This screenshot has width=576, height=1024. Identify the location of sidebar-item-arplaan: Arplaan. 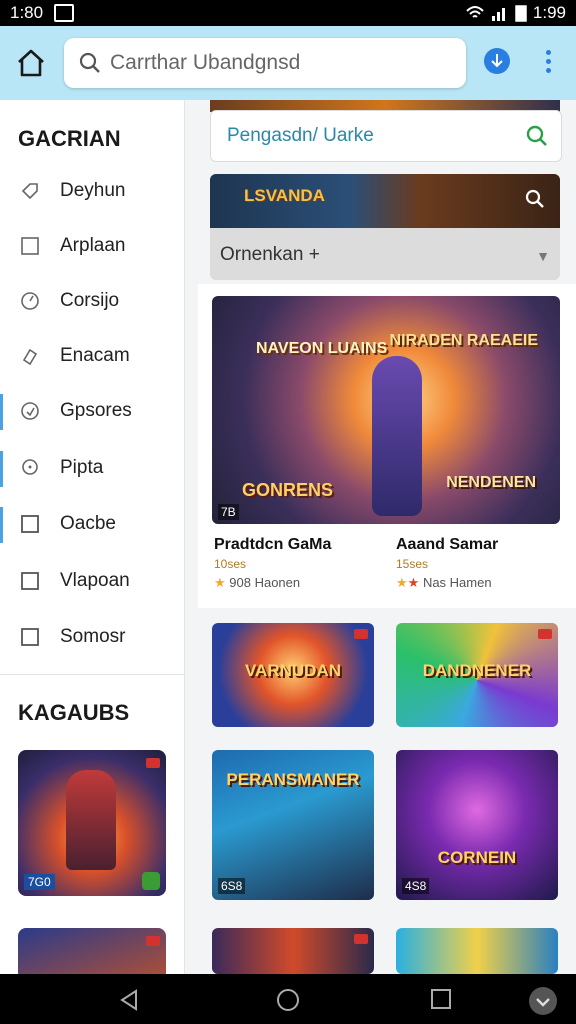
(92, 247).